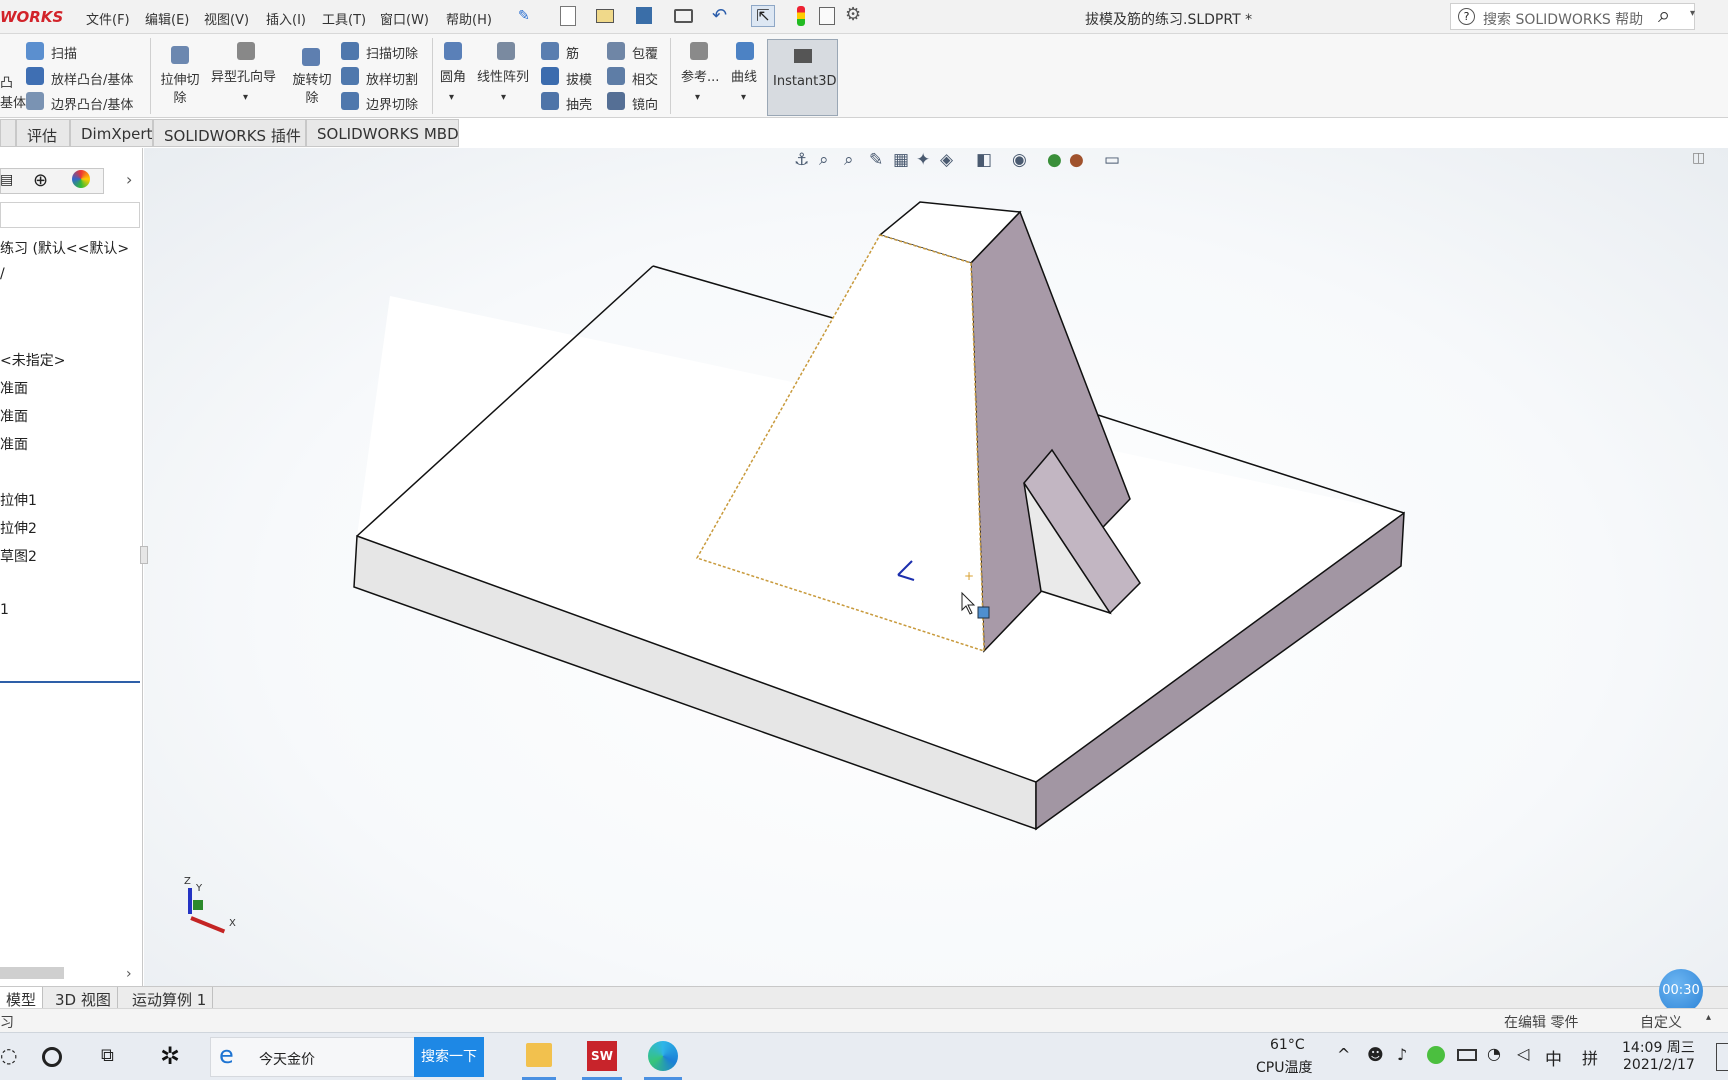 Image resolution: width=1728 pixels, height=1080 pixels. Describe the element at coordinates (287, 1059) in the screenshot. I see `news-headline: 今天金价` at that location.